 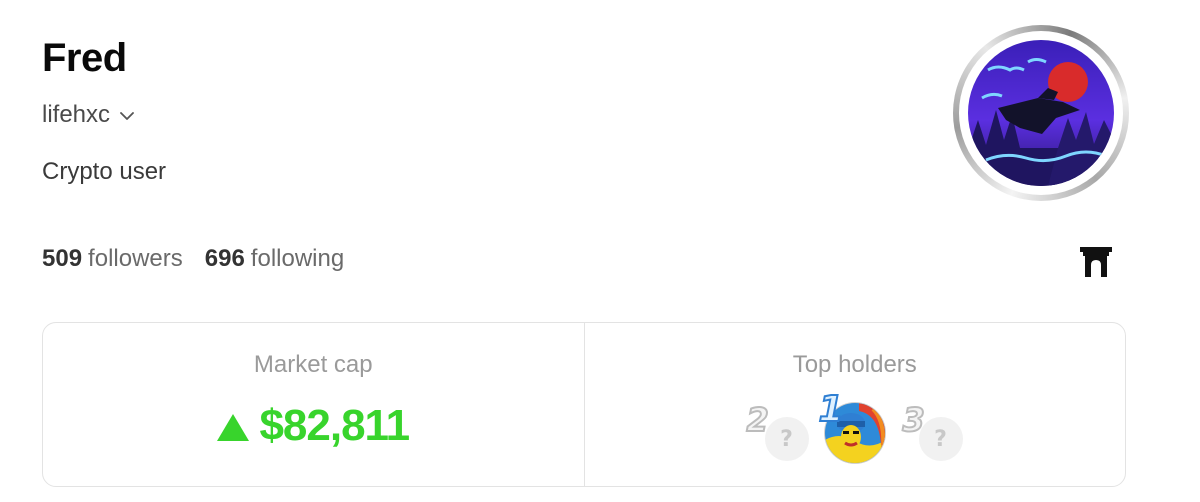 What do you see at coordinates (76, 114) in the screenshot?
I see `handle-text: lifehxc` at bounding box center [76, 114].